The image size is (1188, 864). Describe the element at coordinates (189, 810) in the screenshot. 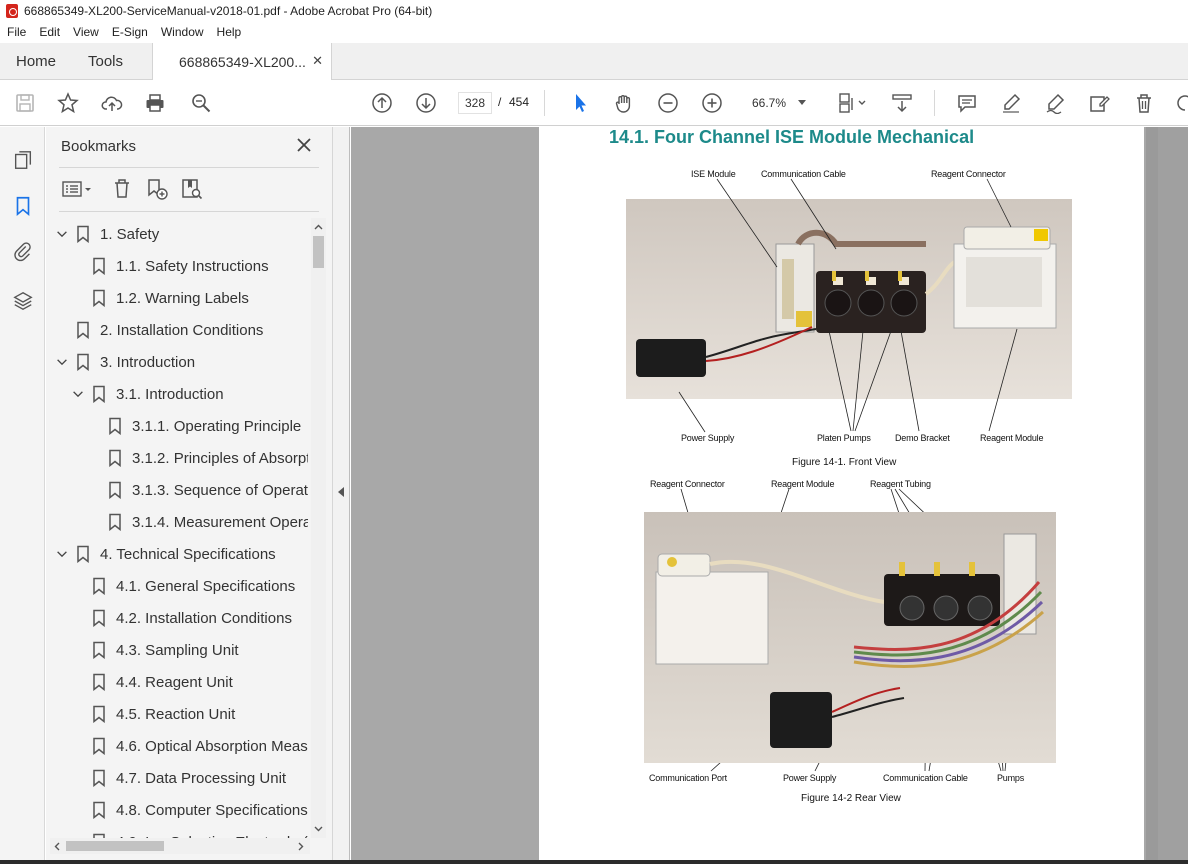

I see `bookmark-item: 4.8. Computer Specifications` at that location.